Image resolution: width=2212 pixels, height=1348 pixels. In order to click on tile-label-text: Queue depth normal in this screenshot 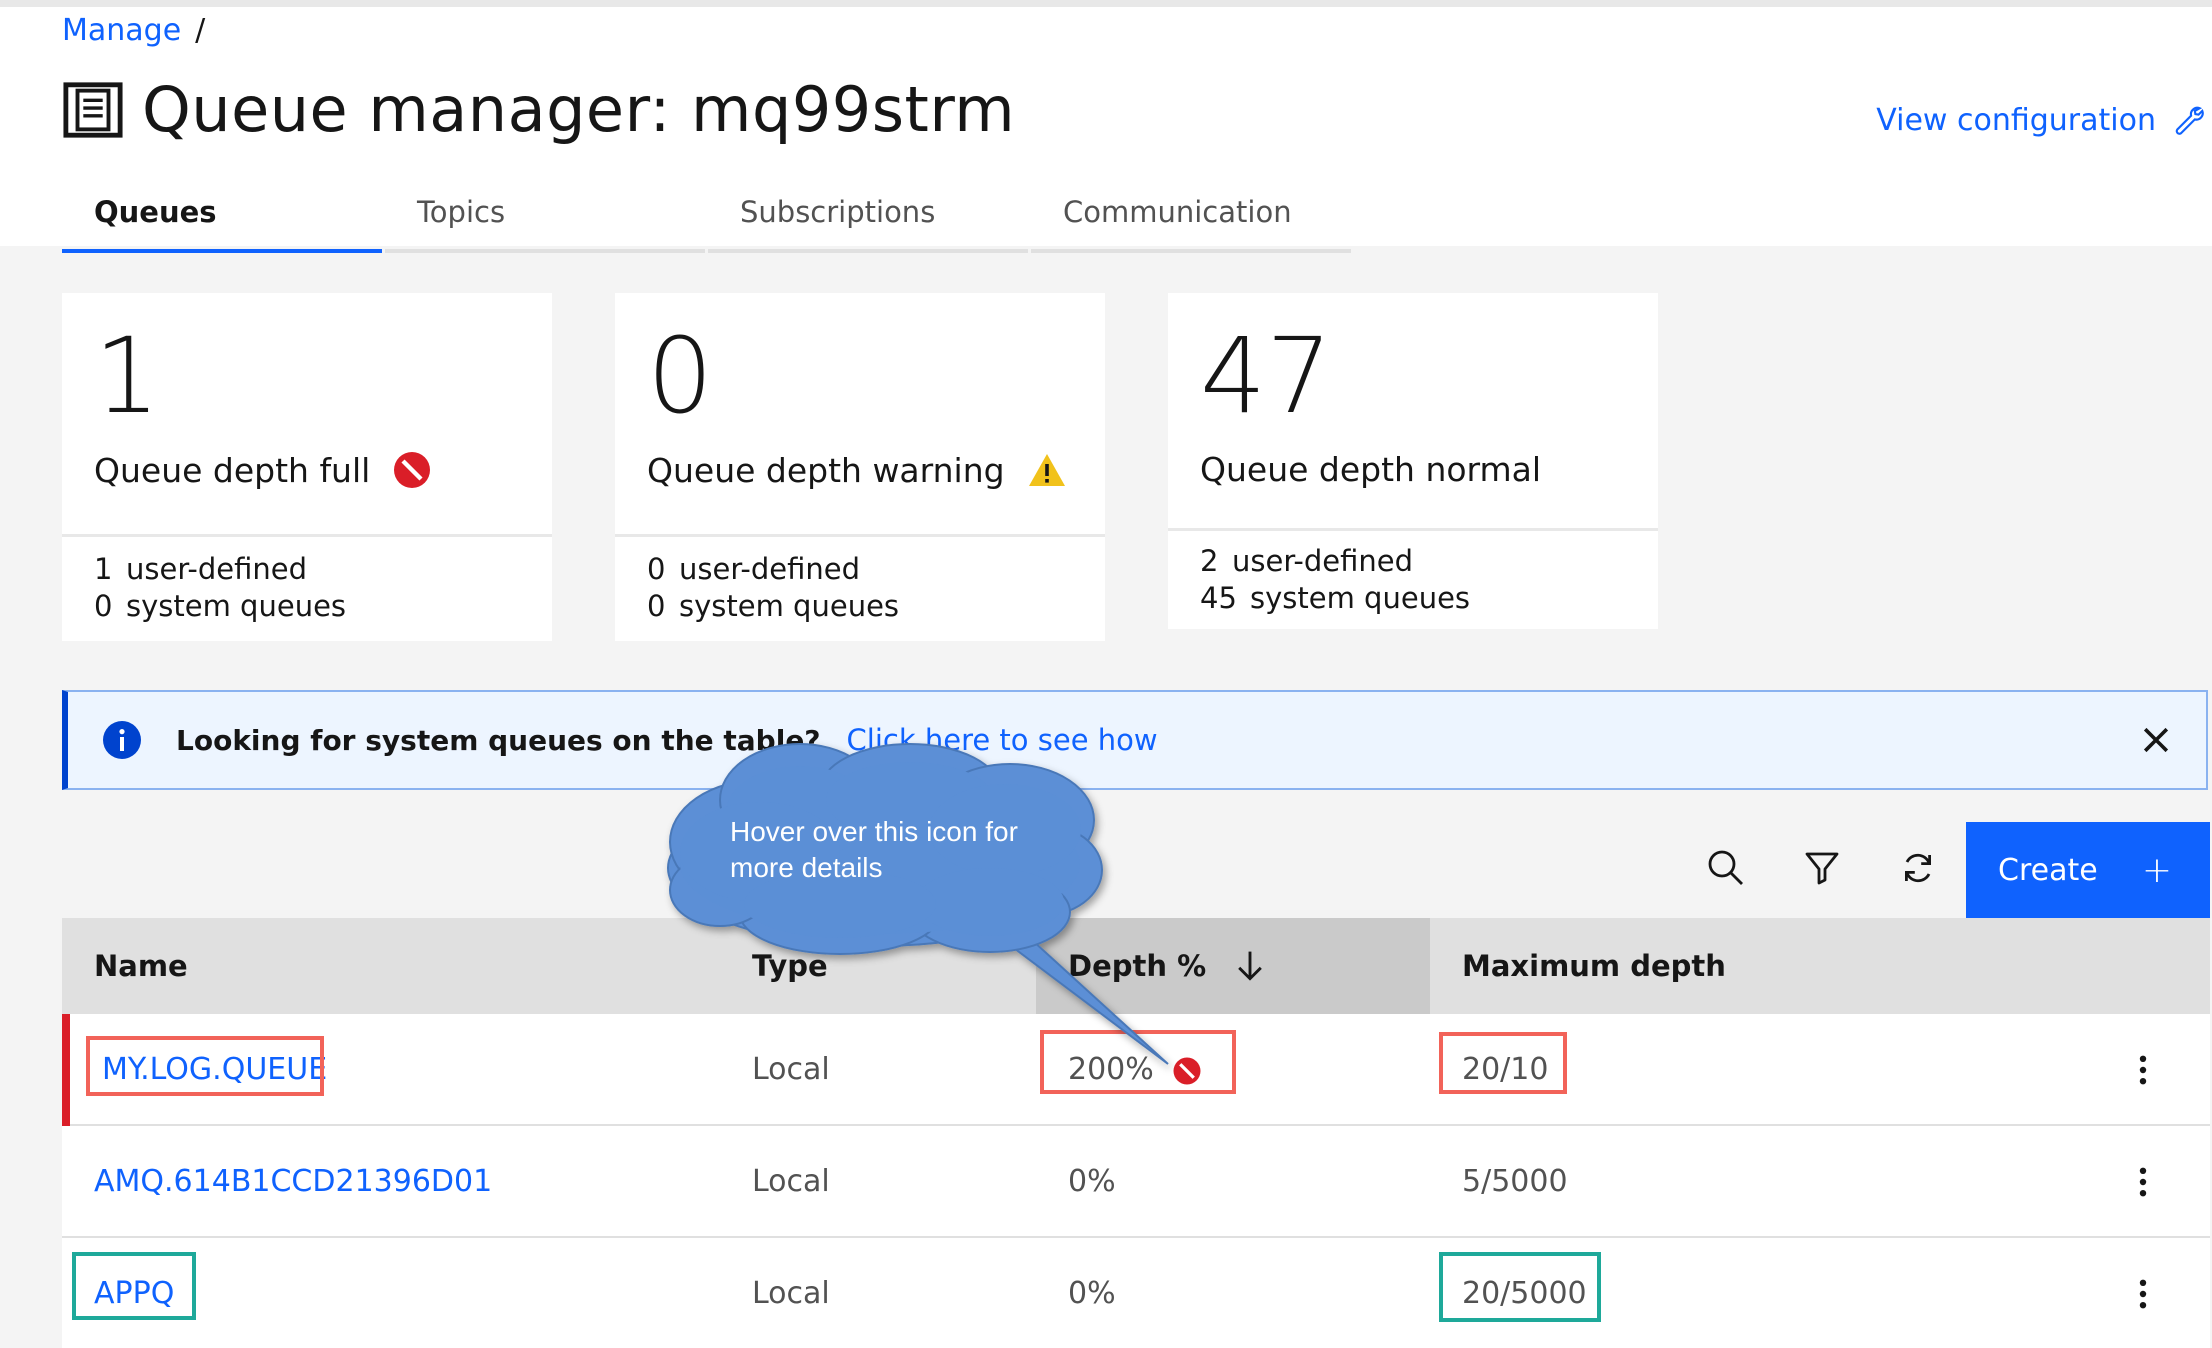, I will do `click(1371, 469)`.